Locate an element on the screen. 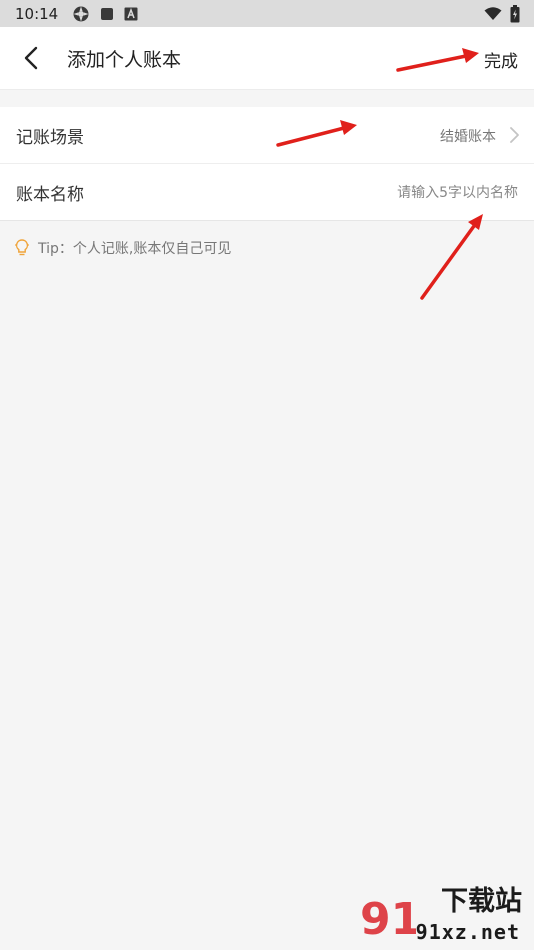 Image resolution: width=534 pixels, height=950 pixels. top-app-bar: 添加个人账本 完成 is located at coordinates (267, 58).